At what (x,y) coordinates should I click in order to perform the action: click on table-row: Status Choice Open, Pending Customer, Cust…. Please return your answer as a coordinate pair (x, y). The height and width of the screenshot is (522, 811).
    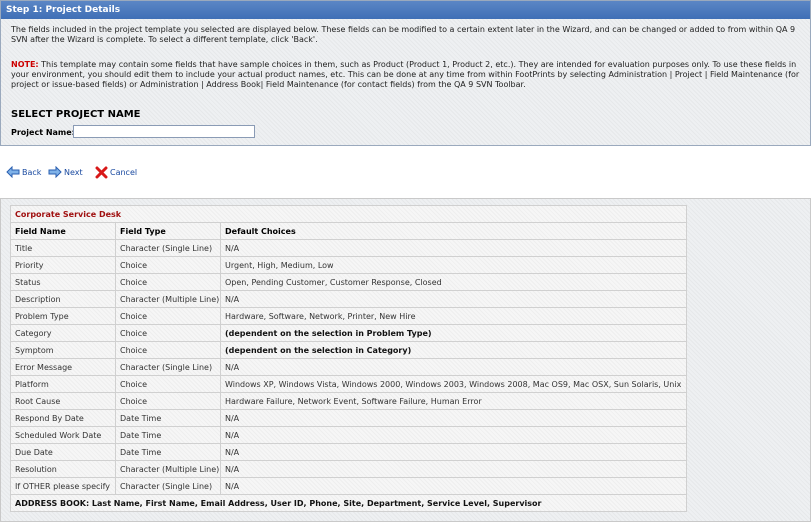
    Looking at the image, I should click on (348, 282).